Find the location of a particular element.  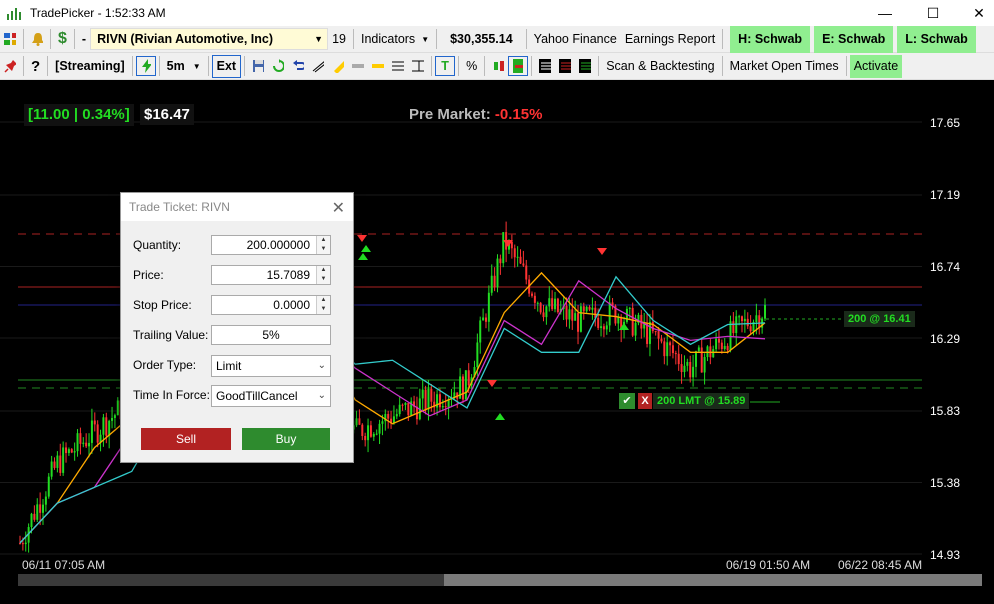

list-black-icon is located at coordinates (545, 66).